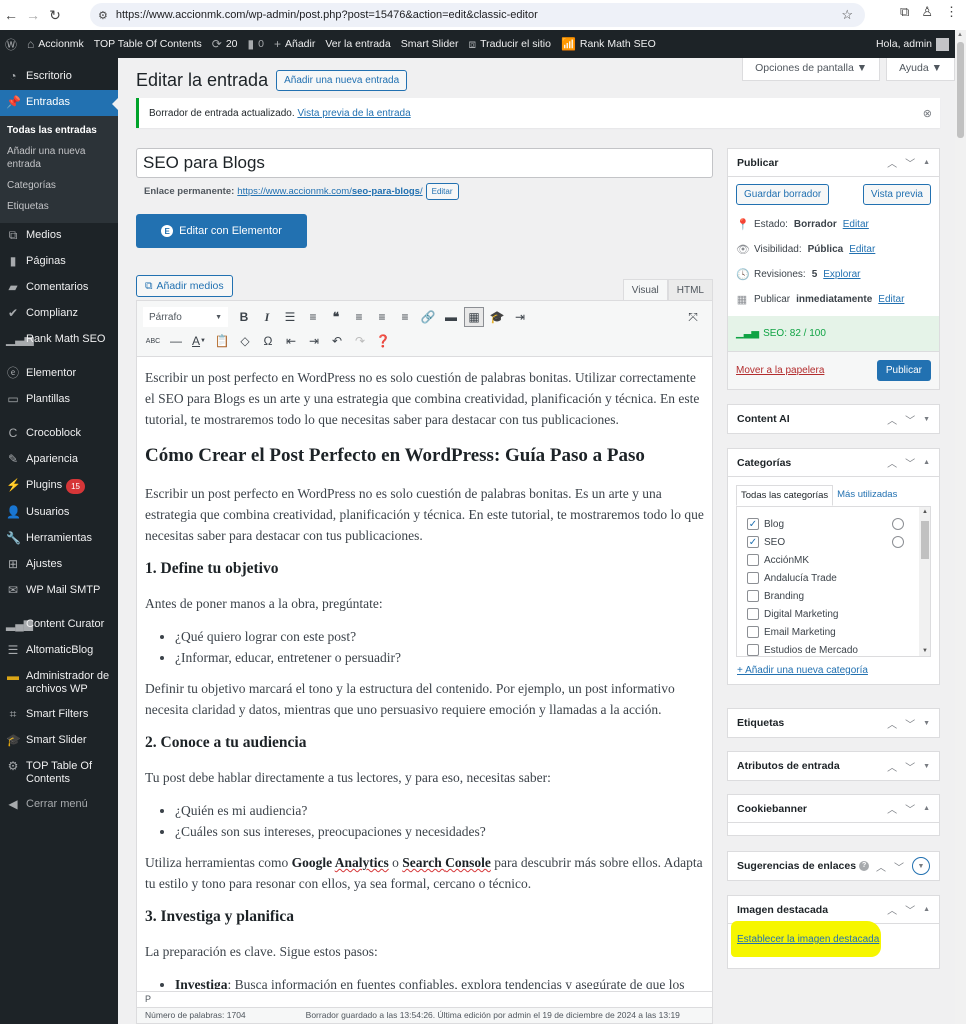 The image size is (966, 1024). I want to click on publish-button: Publicar, so click(903, 370).